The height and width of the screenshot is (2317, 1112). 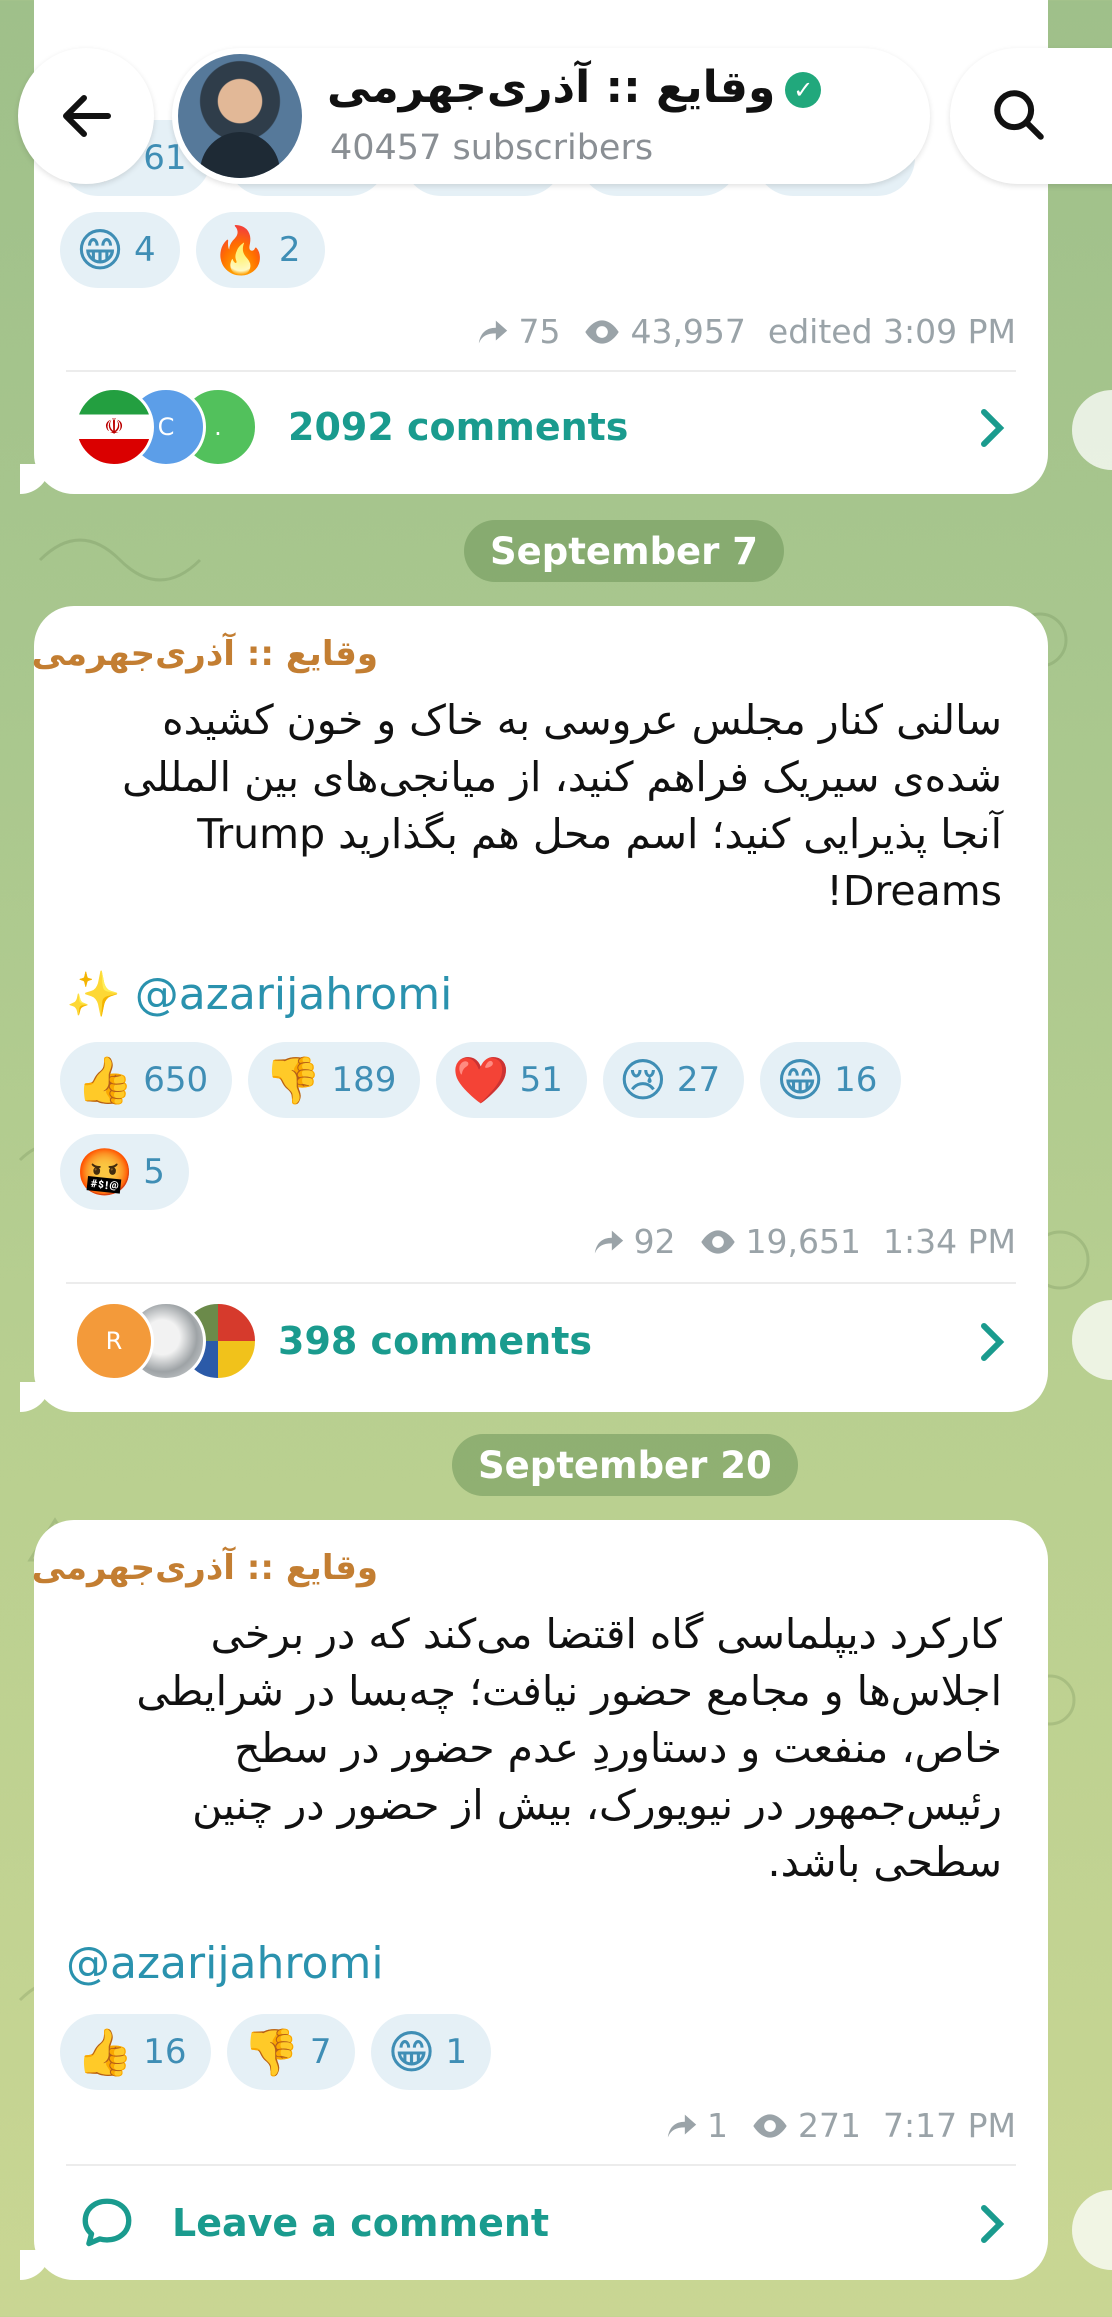 What do you see at coordinates (166, 1341) in the screenshot?
I see `commenter-avatars: R` at bounding box center [166, 1341].